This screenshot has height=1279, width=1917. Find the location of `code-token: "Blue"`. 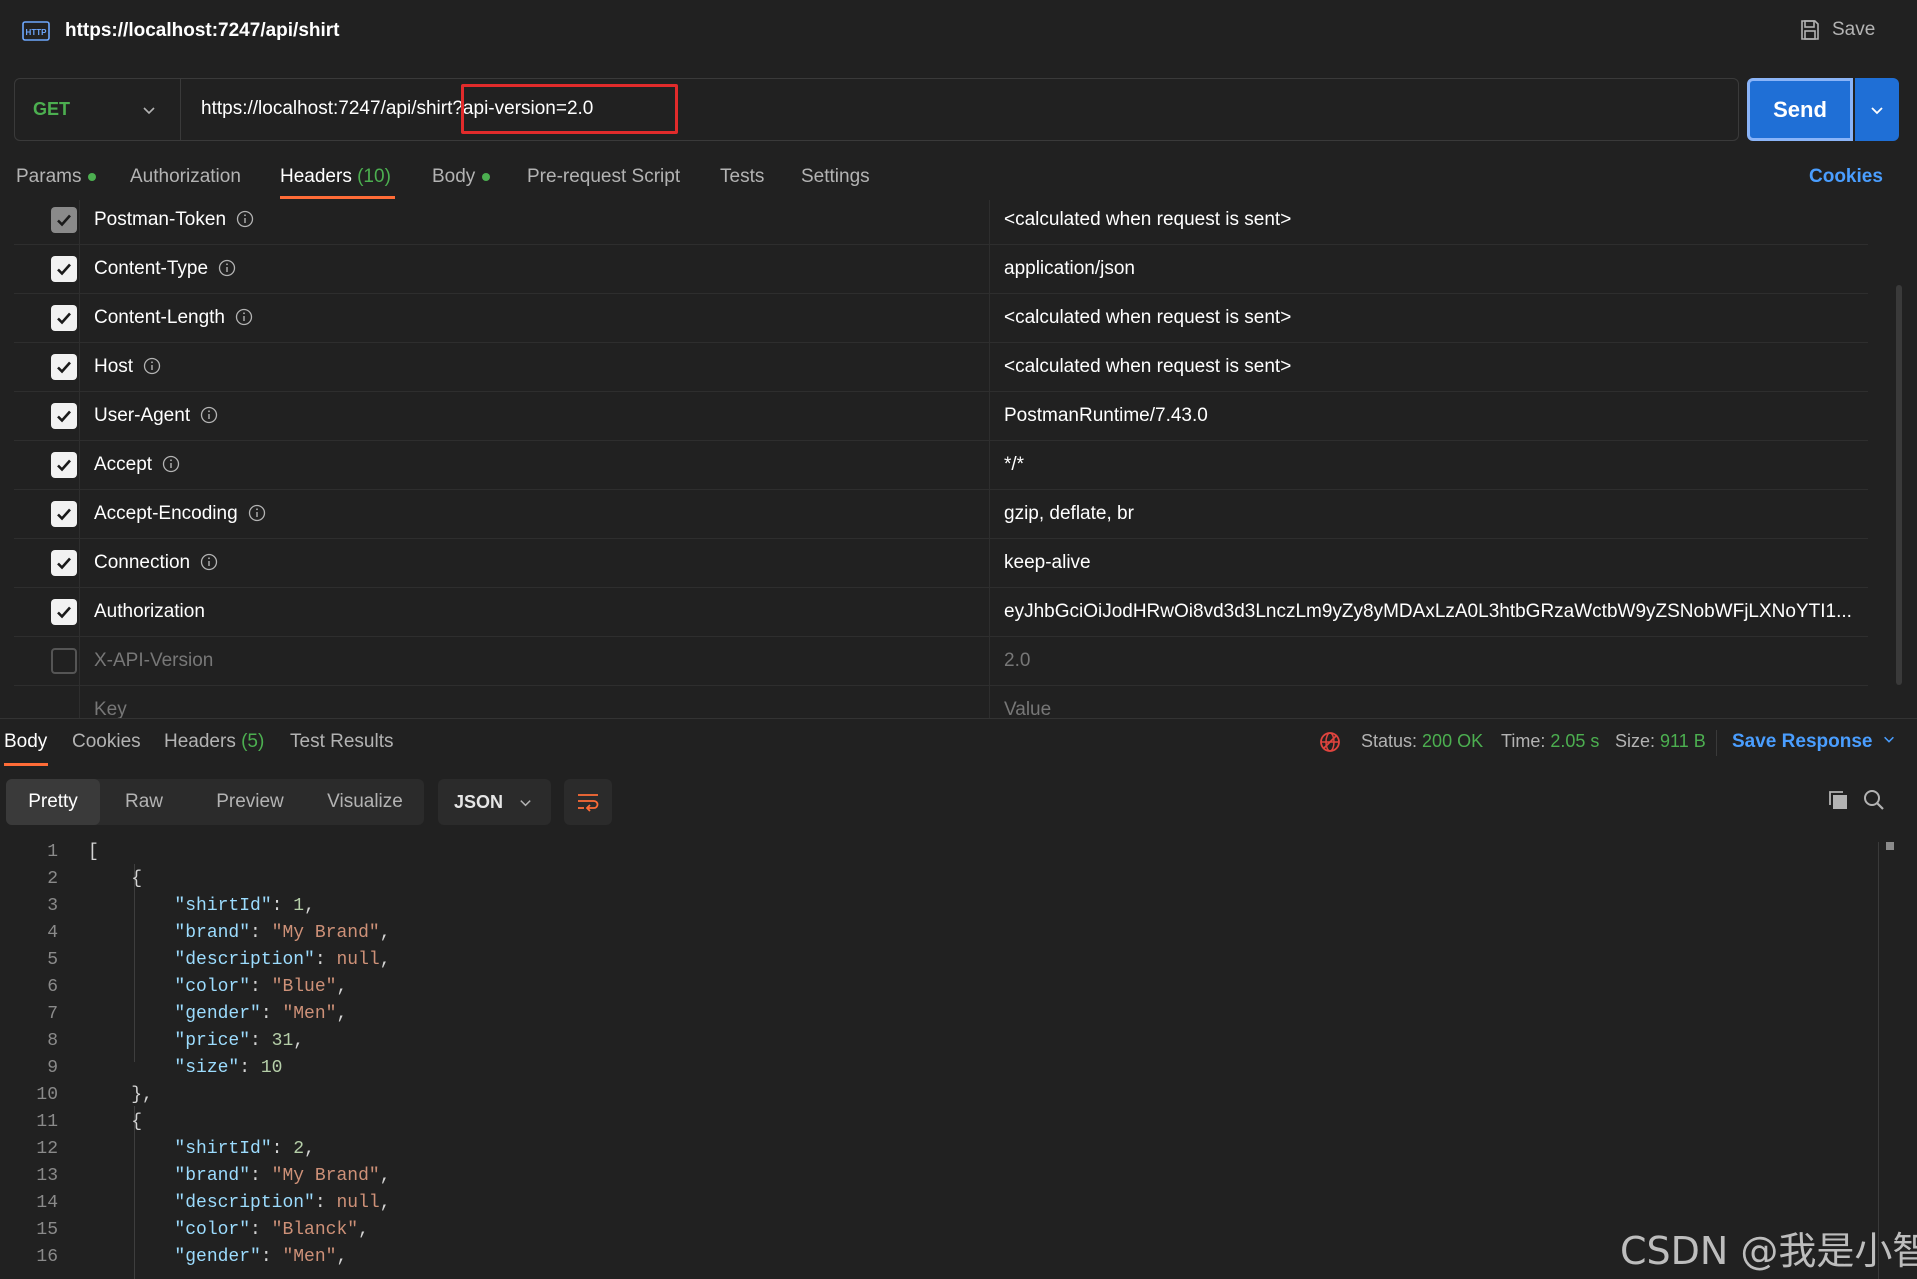

code-token: "Blue" is located at coordinates (304, 987).